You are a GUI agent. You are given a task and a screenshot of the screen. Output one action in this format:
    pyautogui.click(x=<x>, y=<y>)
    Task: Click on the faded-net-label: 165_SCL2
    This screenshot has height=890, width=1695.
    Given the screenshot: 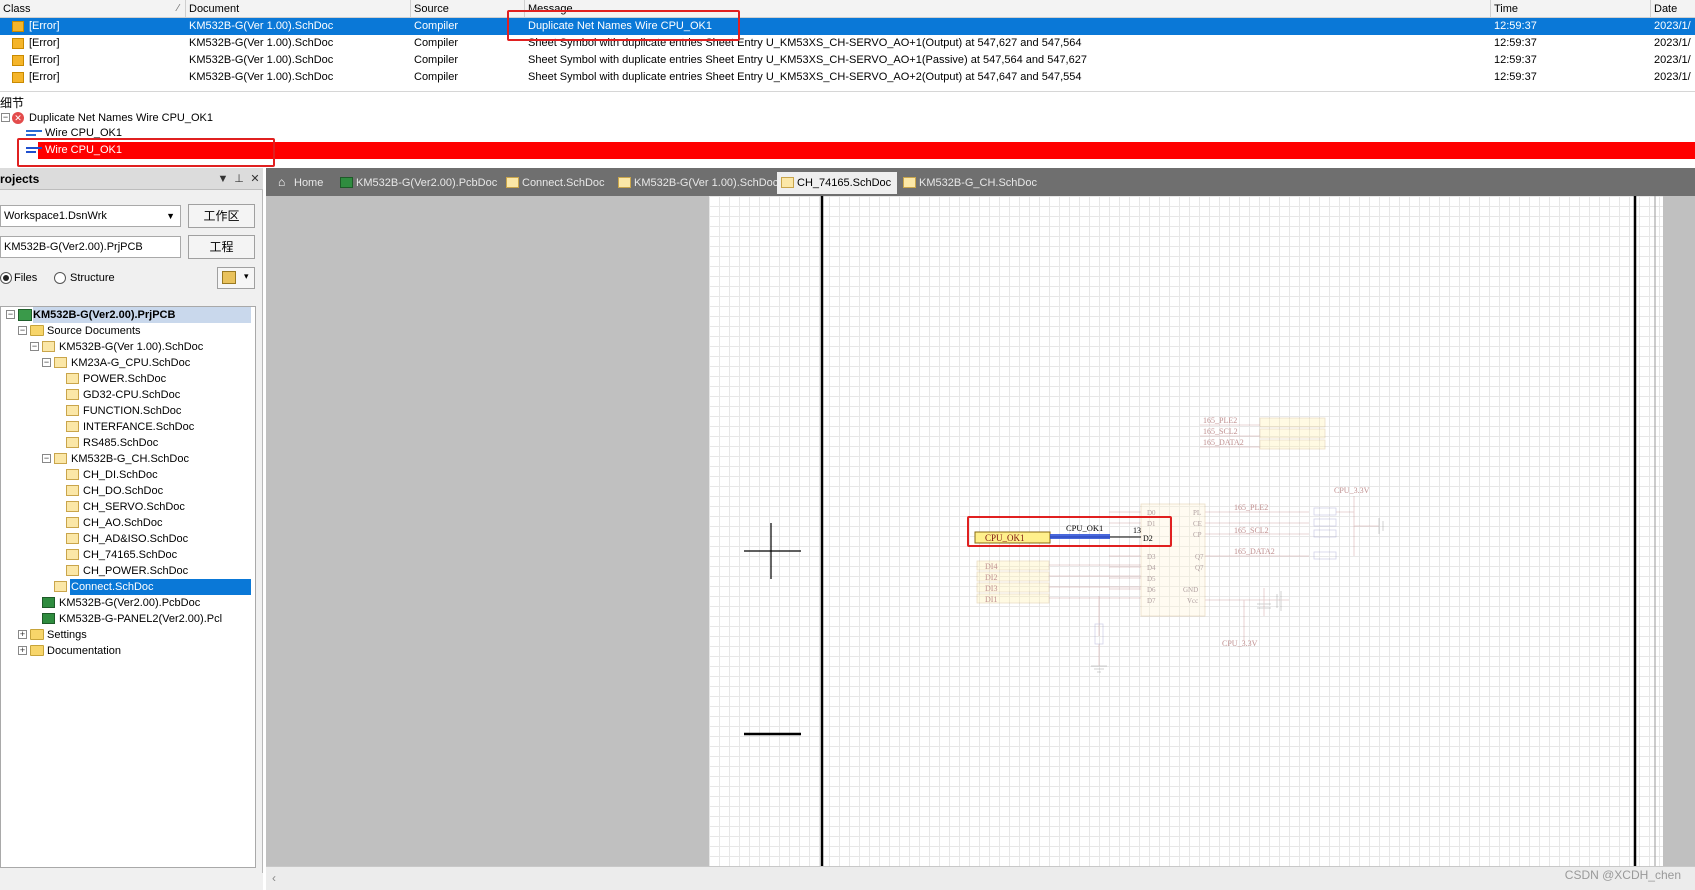 What is the action you would take?
    pyautogui.click(x=1220, y=431)
    